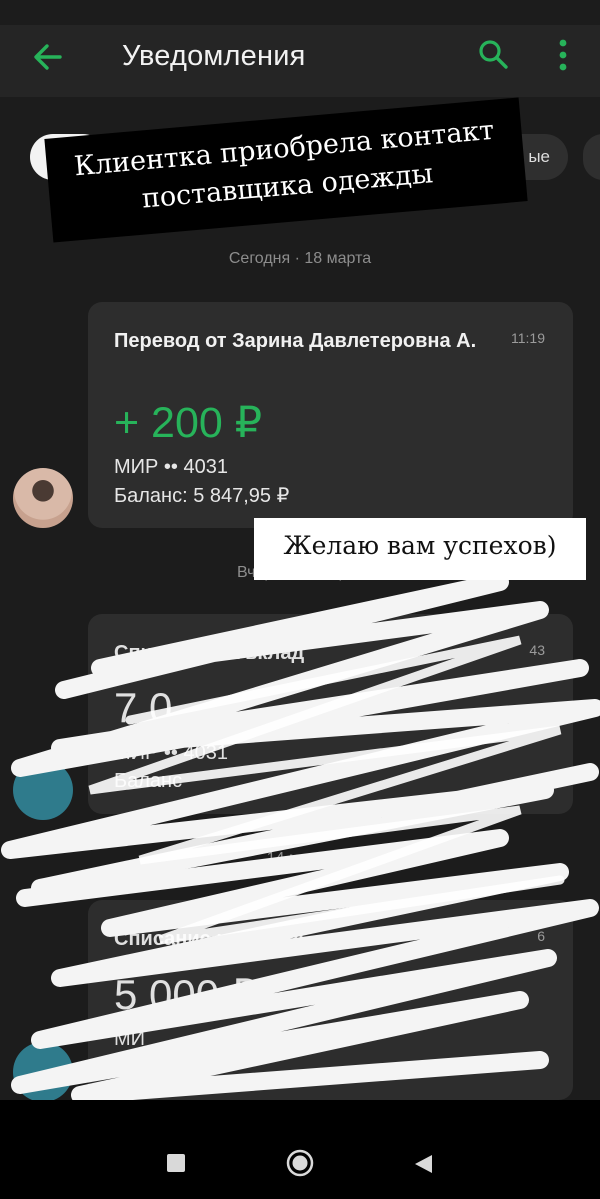  What do you see at coordinates (300, 858) in the screenshot?
I see `date-header-older: 14 марта` at bounding box center [300, 858].